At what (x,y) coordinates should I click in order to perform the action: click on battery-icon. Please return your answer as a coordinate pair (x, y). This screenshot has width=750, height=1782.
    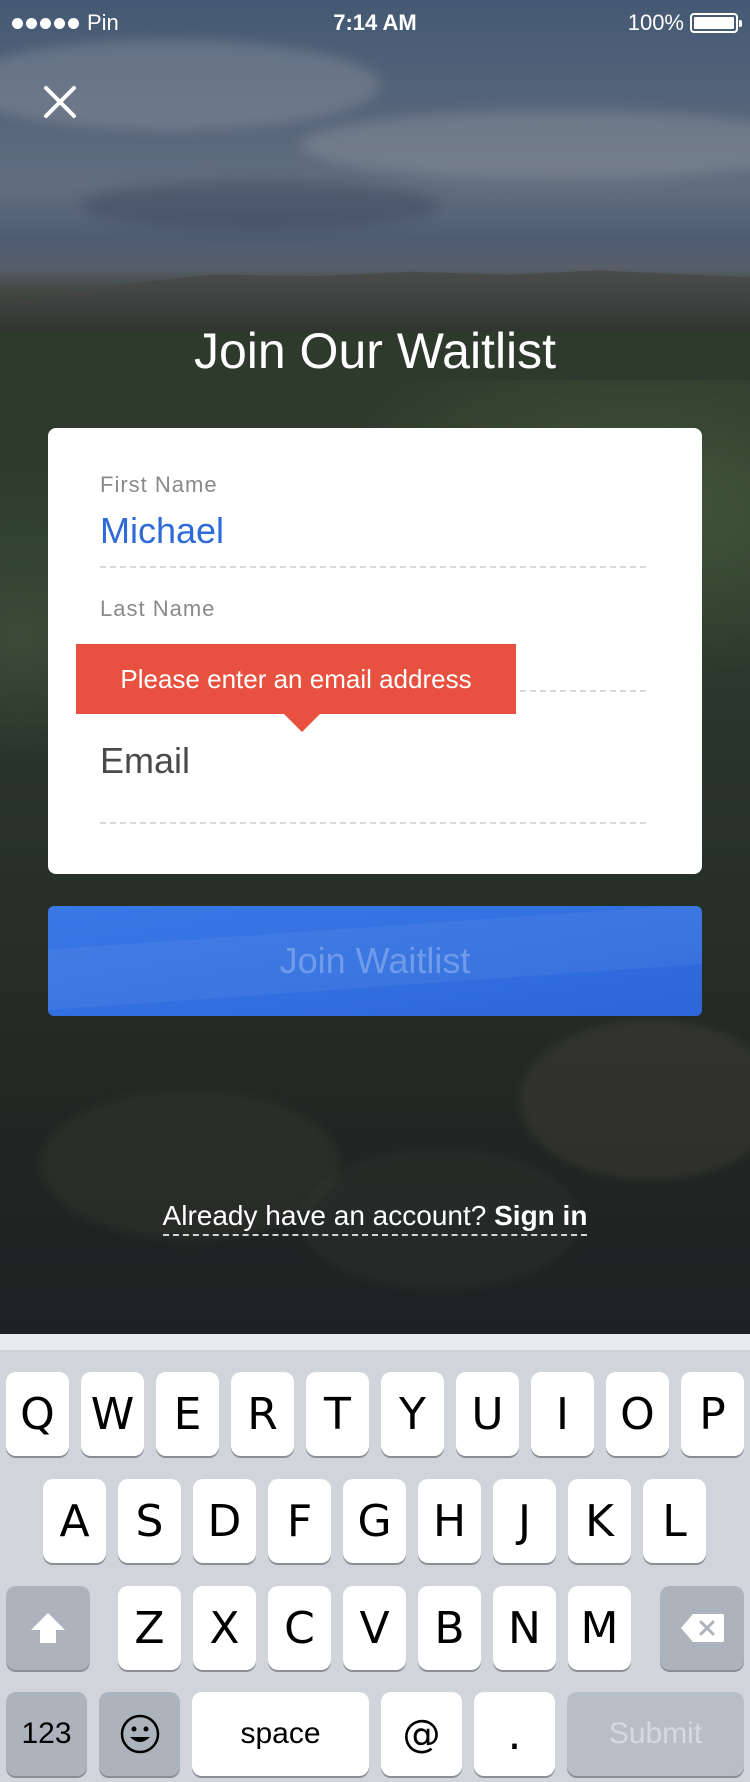
    Looking at the image, I should click on (716, 23).